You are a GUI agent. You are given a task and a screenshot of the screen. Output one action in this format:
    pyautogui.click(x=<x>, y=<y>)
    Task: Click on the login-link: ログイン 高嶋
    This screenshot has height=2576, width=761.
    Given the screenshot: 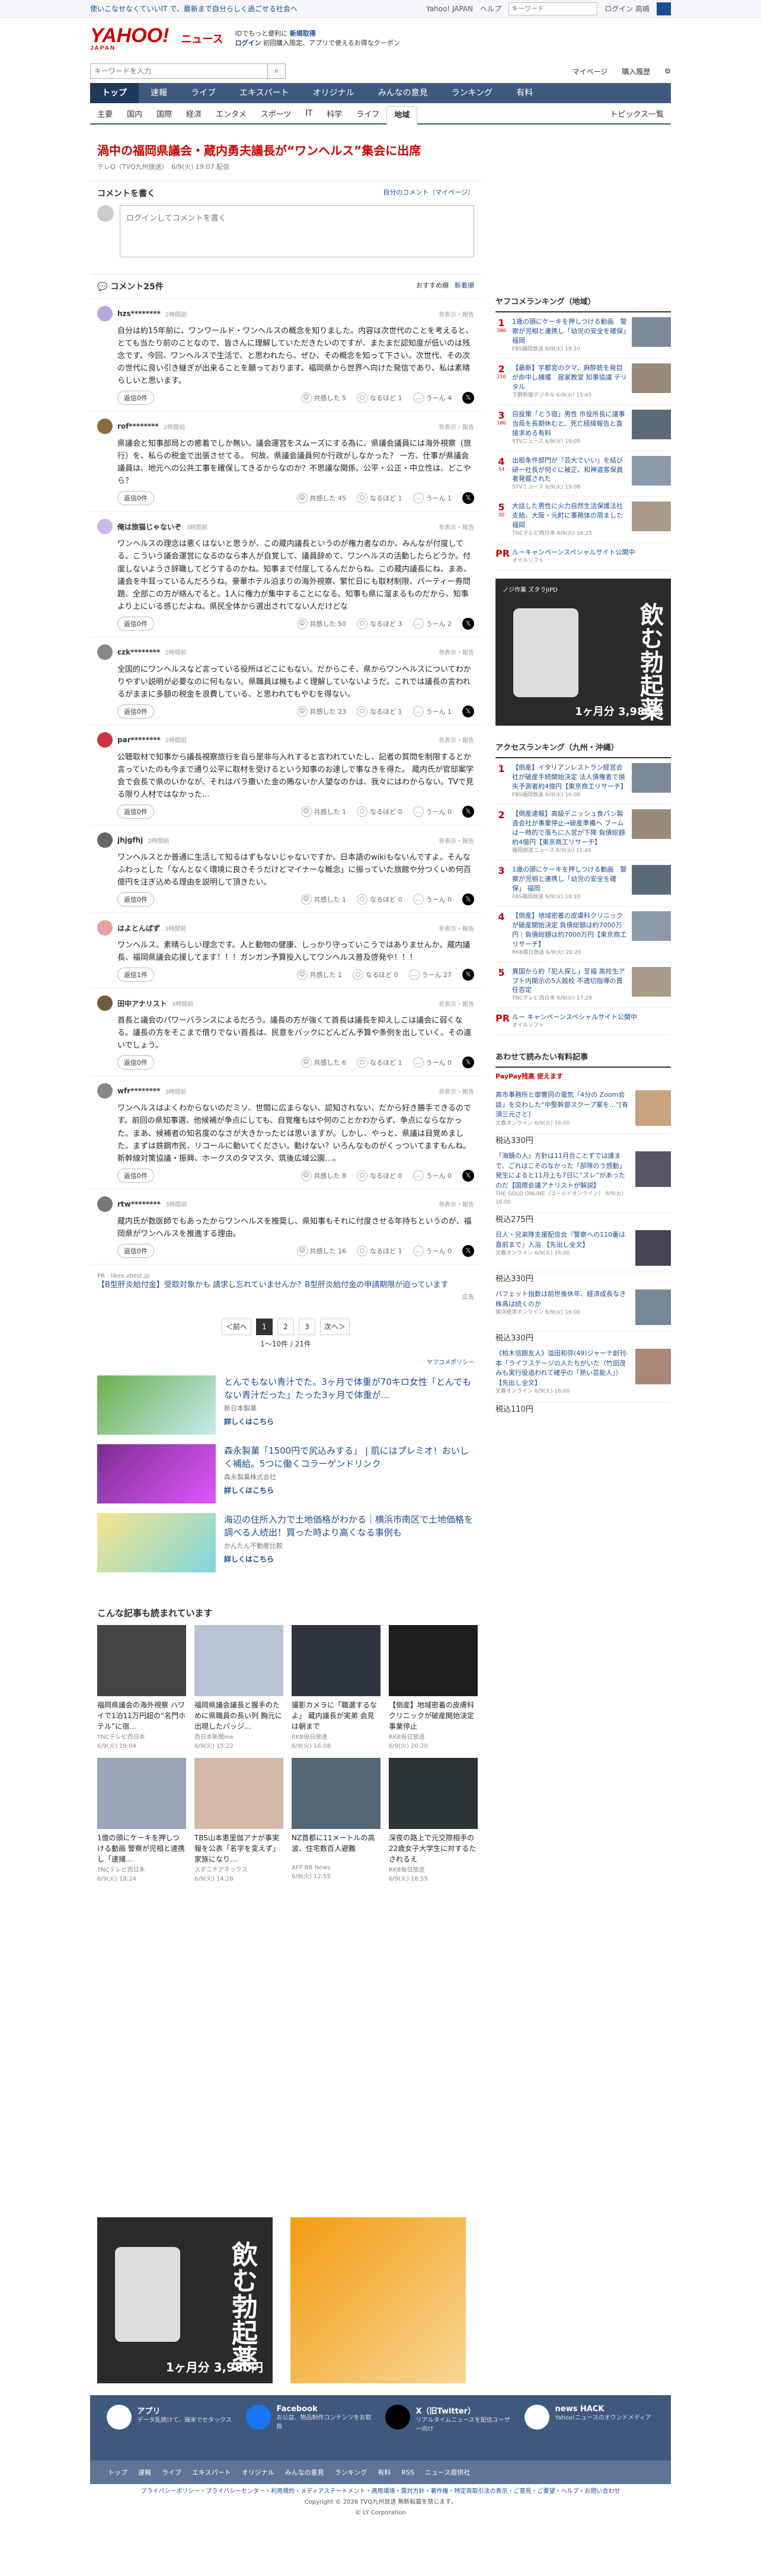 What is the action you would take?
    pyautogui.click(x=627, y=9)
    